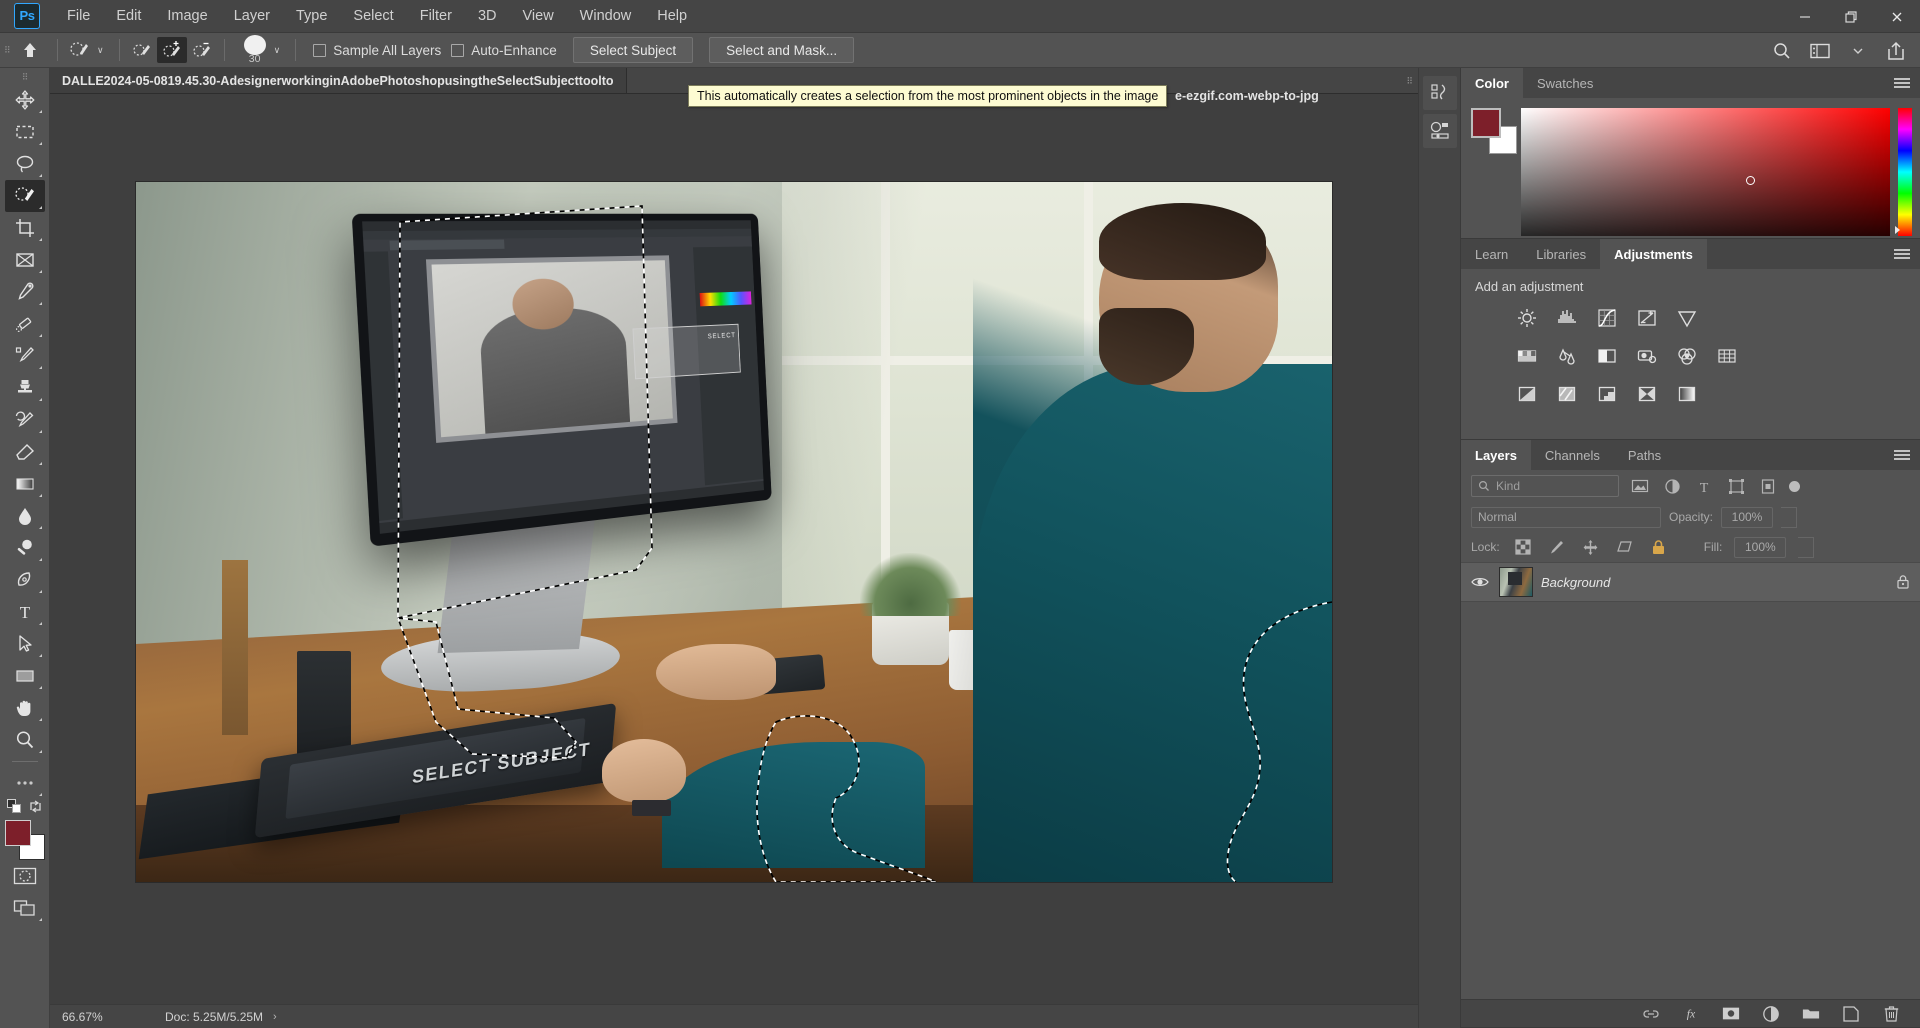 This screenshot has width=1920, height=1028. Describe the element at coordinates (25, 708) in the screenshot. I see `sidebar-tool-hand` at that location.